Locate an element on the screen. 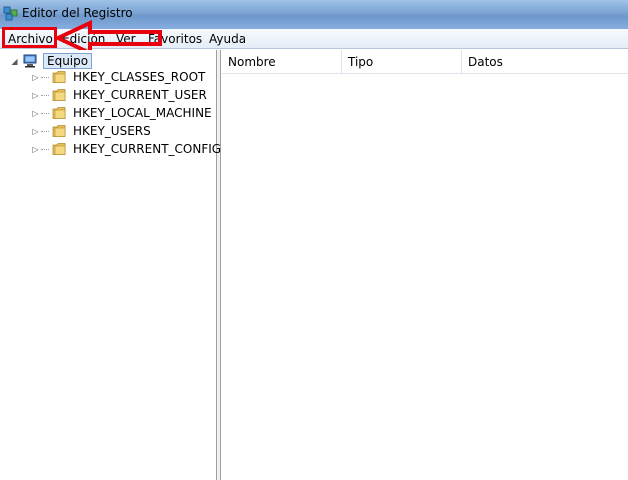  window-title: Editor del Registro is located at coordinates (77, 13).